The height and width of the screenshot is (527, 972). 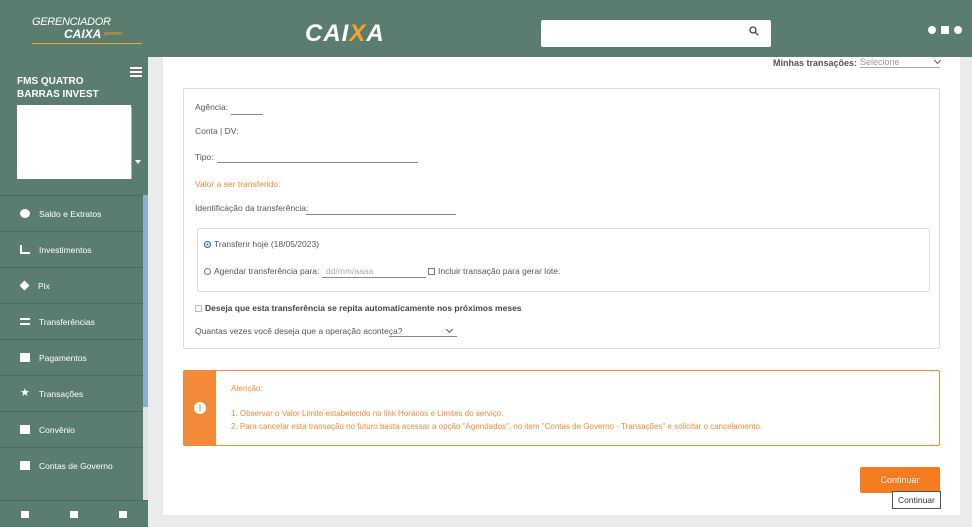 I want to click on alert-side: !, so click(x=200, y=408).